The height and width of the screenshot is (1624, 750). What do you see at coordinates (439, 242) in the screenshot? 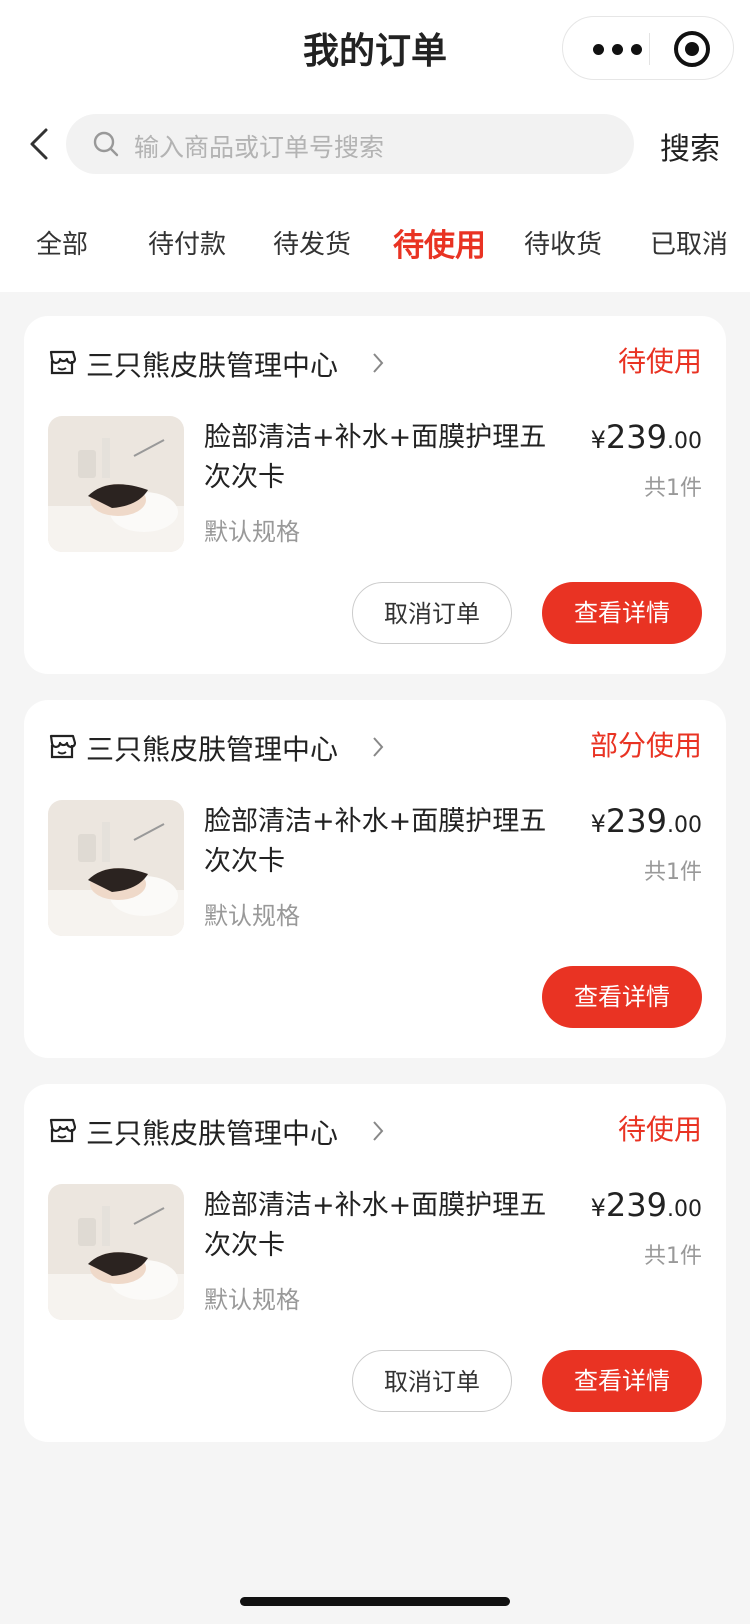
I see `tab-pending-use: 待使用` at bounding box center [439, 242].